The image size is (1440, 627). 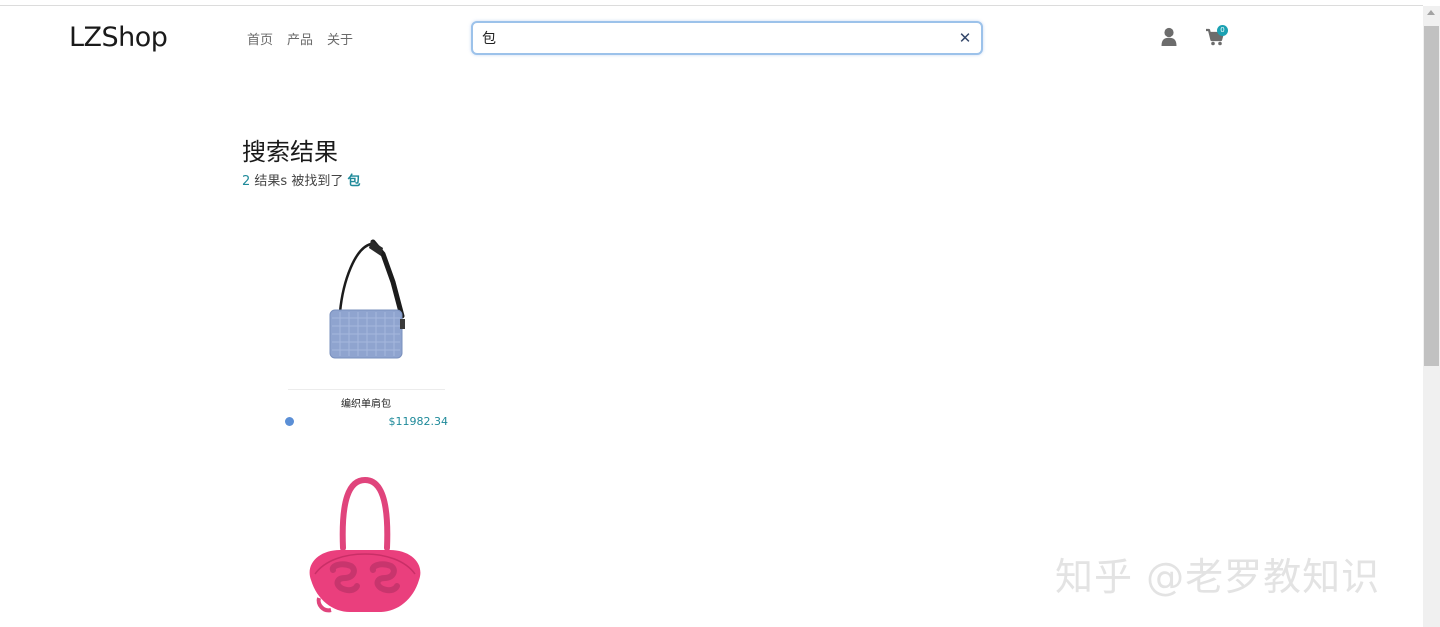 What do you see at coordinates (1218, 577) in the screenshot?
I see `watermark: 知乎 @老罗教知识` at bounding box center [1218, 577].